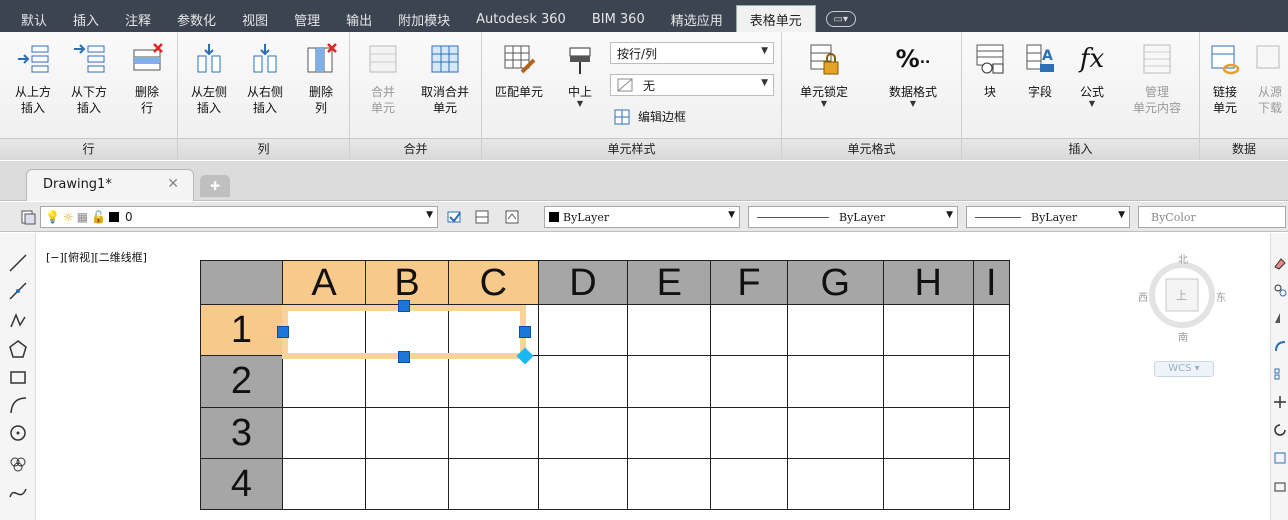 The width and height of the screenshot is (1288, 520). Describe the element at coordinates (493, 484) in the screenshot. I see `table-cell-c4` at that location.